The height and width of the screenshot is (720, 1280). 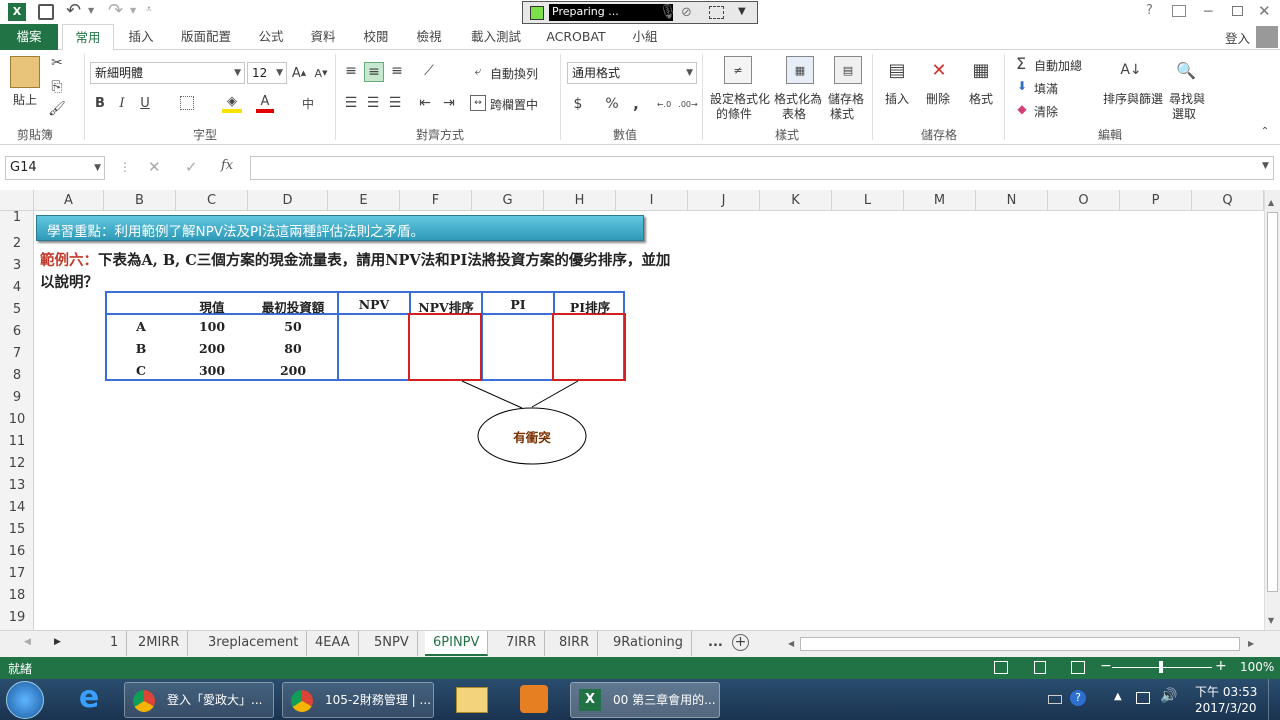 I want to click on row-header-5: 5, so click(x=17, y=310).